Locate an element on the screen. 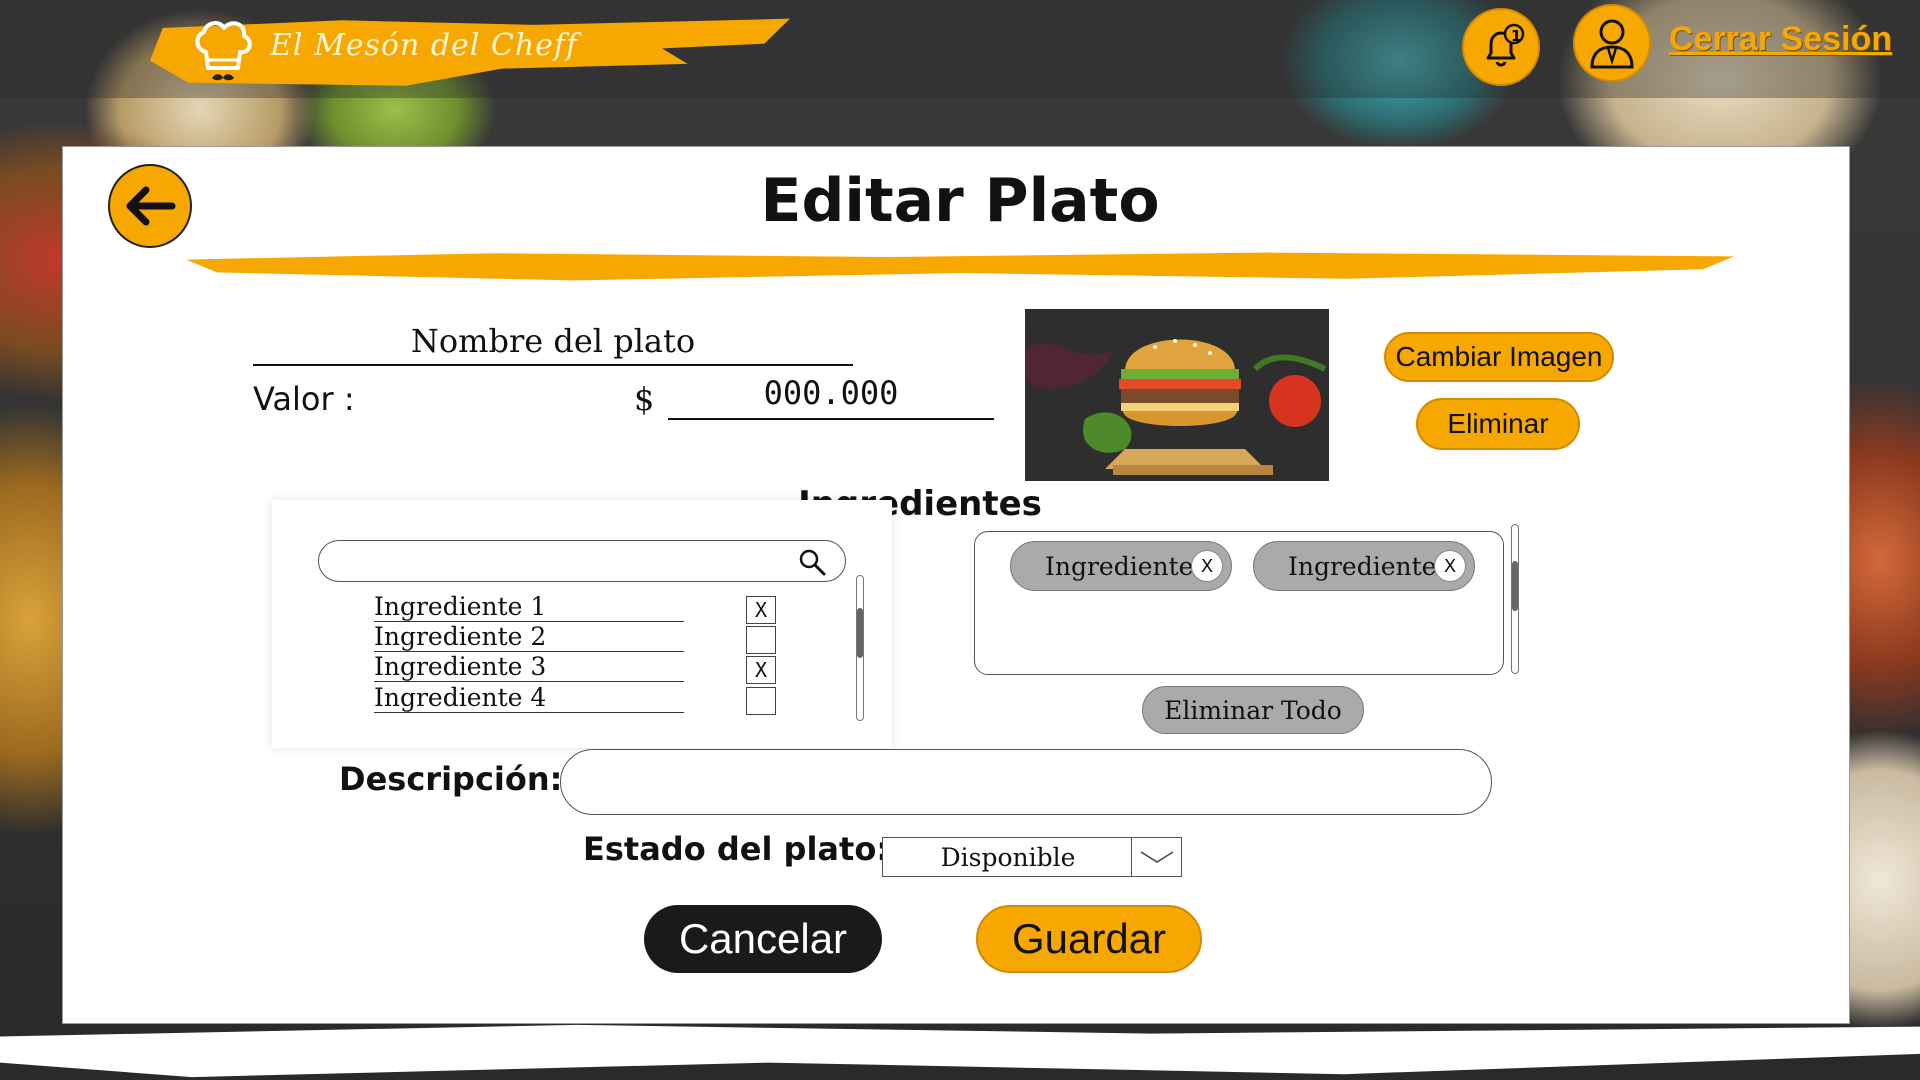  selected-ingredients-scrollbar is located at coordinates (1515, 599).